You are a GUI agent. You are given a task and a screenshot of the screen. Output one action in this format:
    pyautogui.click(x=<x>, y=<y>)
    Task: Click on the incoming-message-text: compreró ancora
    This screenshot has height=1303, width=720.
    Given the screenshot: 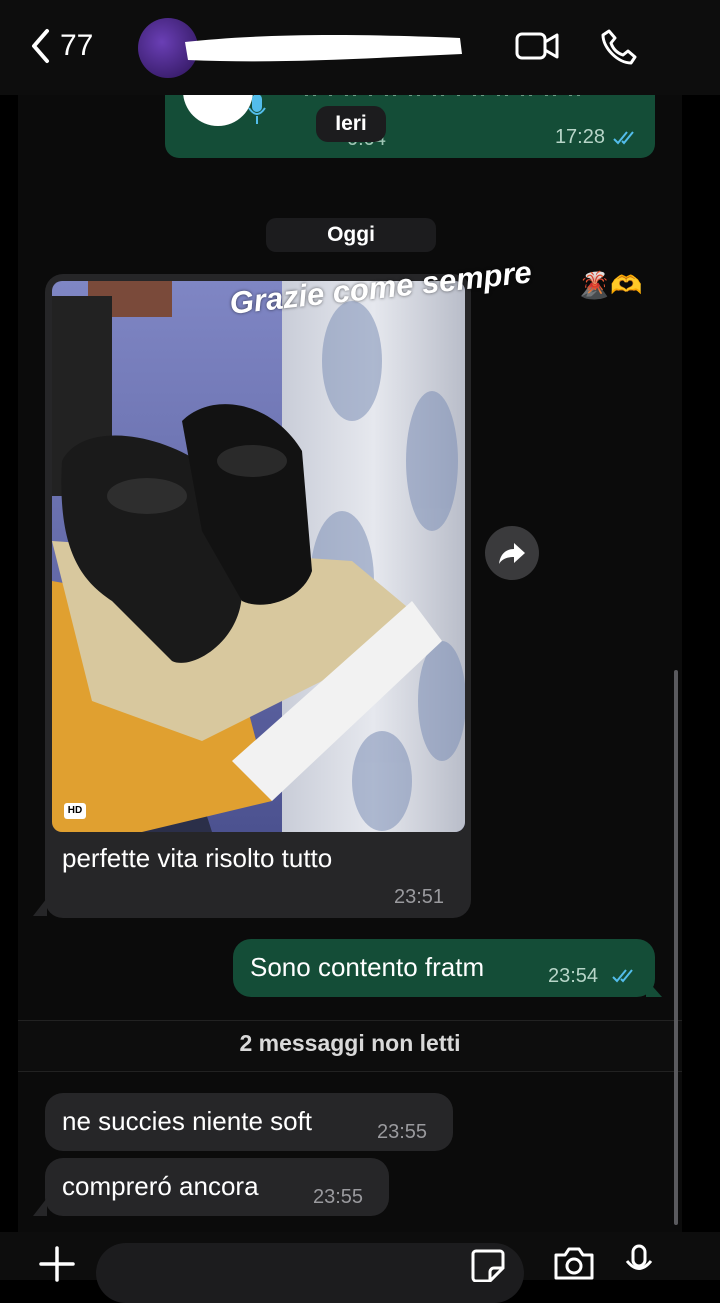 What is the action you would take?
    pyautogui.click(x=160, y=1186)
    